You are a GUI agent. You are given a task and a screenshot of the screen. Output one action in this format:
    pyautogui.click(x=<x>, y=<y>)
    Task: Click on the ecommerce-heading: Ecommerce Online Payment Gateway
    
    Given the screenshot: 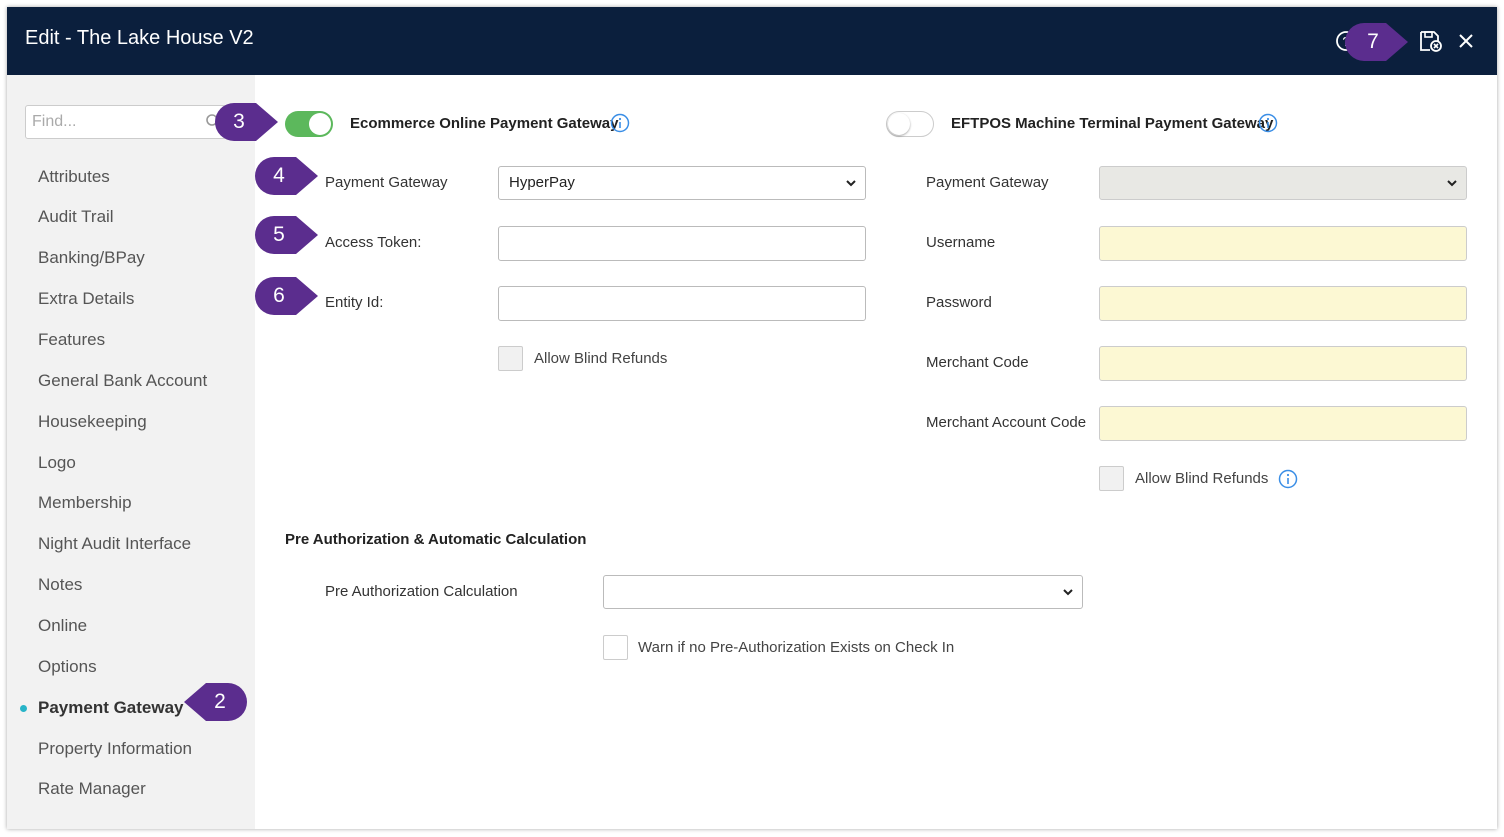 What is the action you would take?
    pyautogui.click(x=484, y=123)
    